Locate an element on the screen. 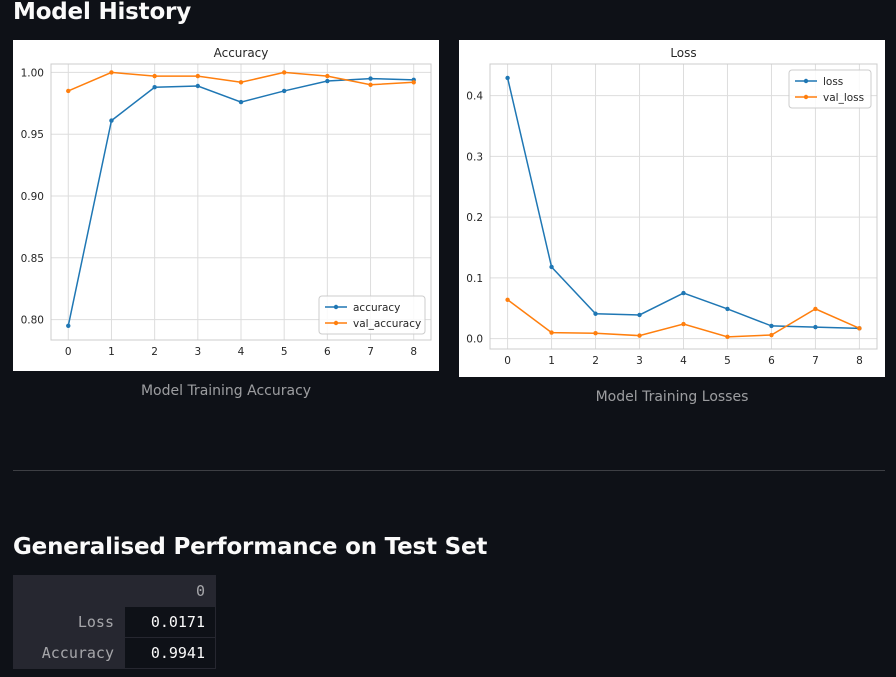 Image resolution: width=896 pixels, height=677 pixels. y-tick-label: 0.2 is located at coordinates (474, 218).